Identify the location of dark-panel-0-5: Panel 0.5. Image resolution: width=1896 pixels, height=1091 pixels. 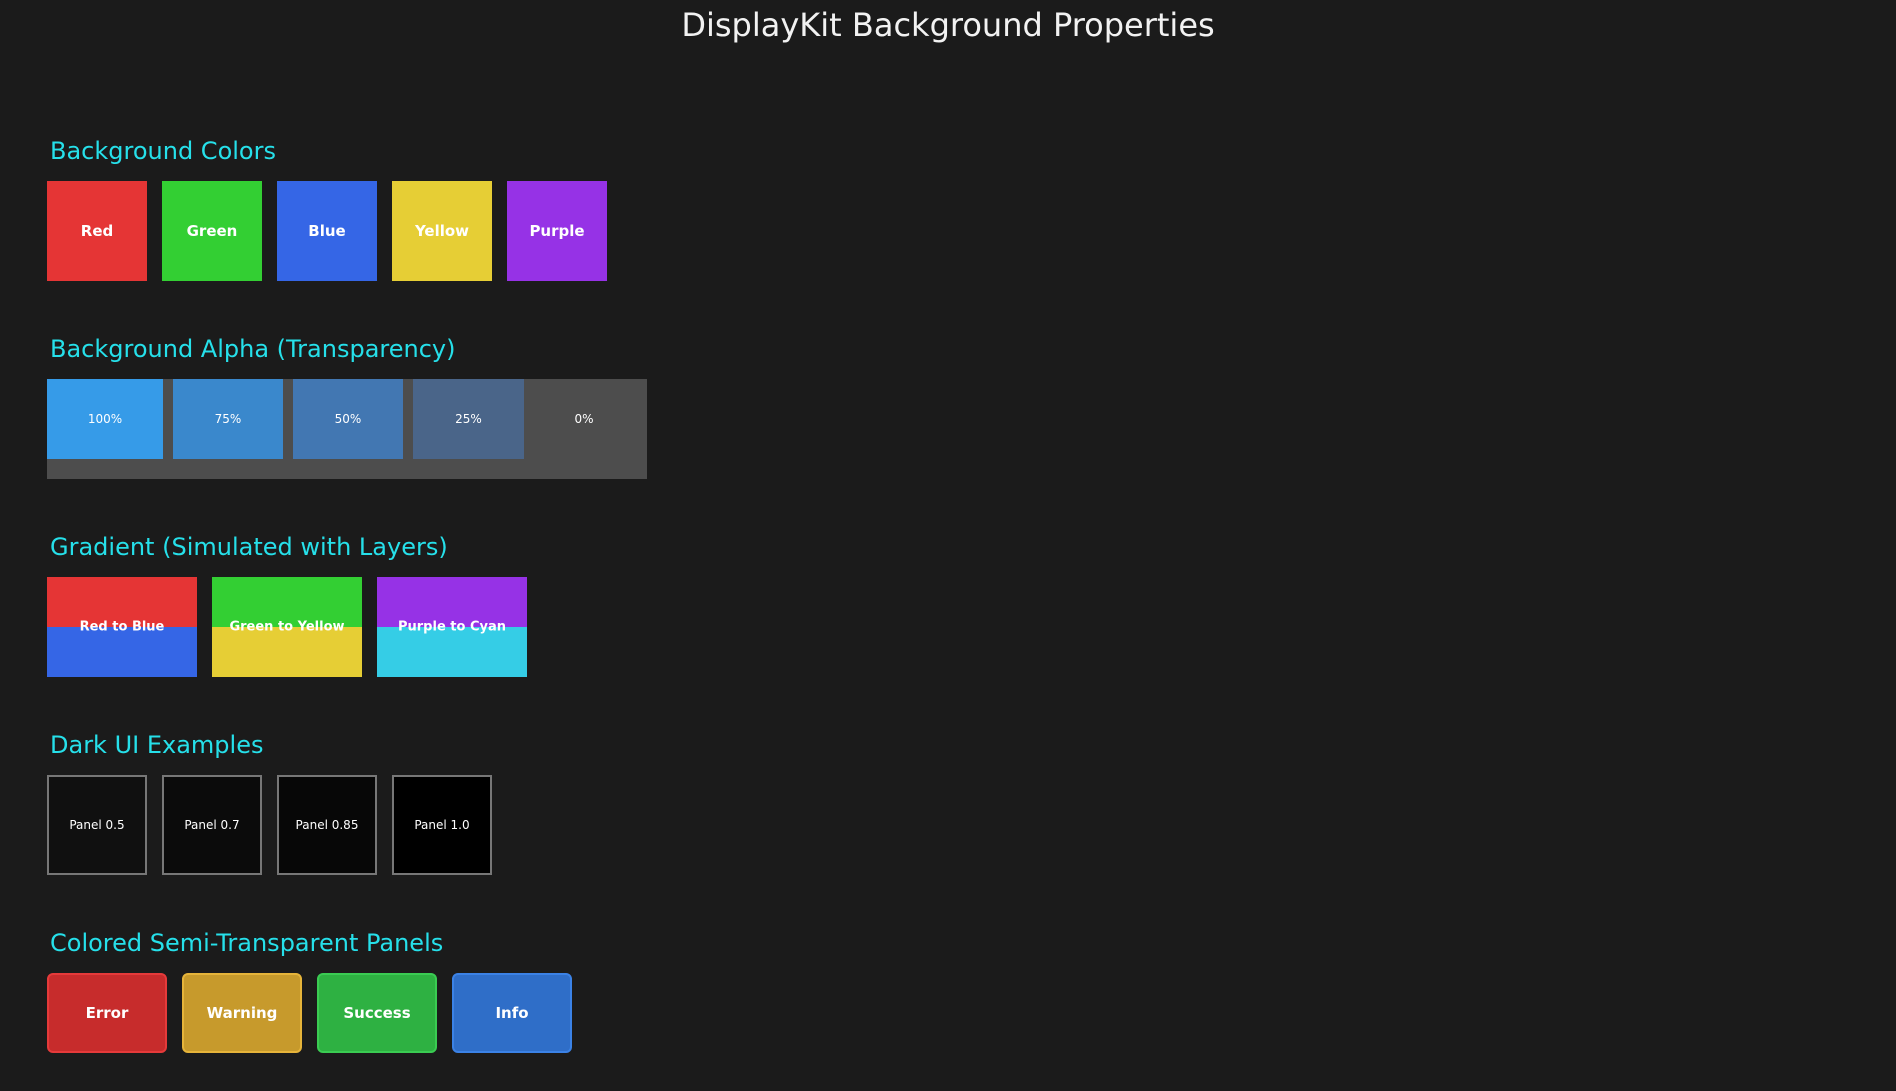
(97, 825).